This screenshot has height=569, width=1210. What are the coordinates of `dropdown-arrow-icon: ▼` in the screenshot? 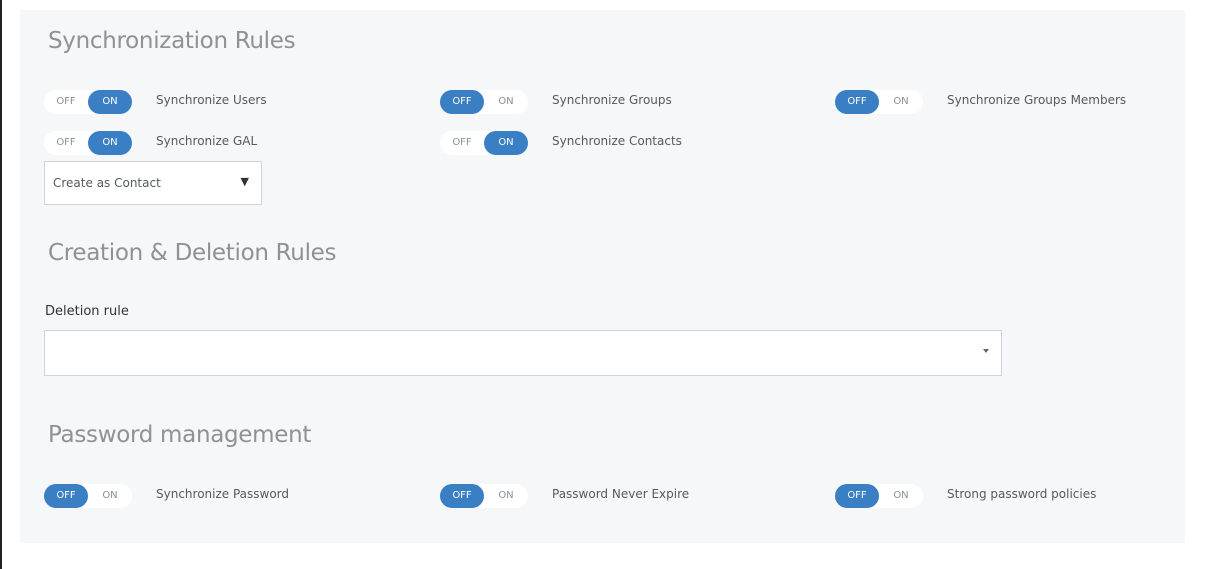 It's located at (244, 181).